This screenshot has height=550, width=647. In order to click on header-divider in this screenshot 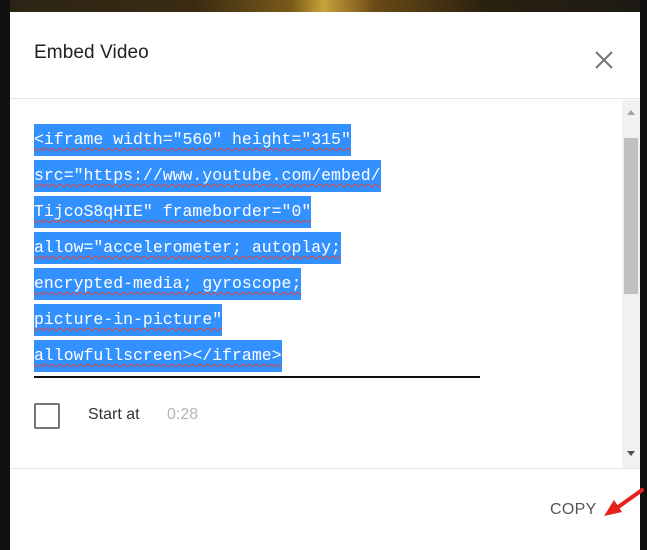, I will do `click(325, 98)`.